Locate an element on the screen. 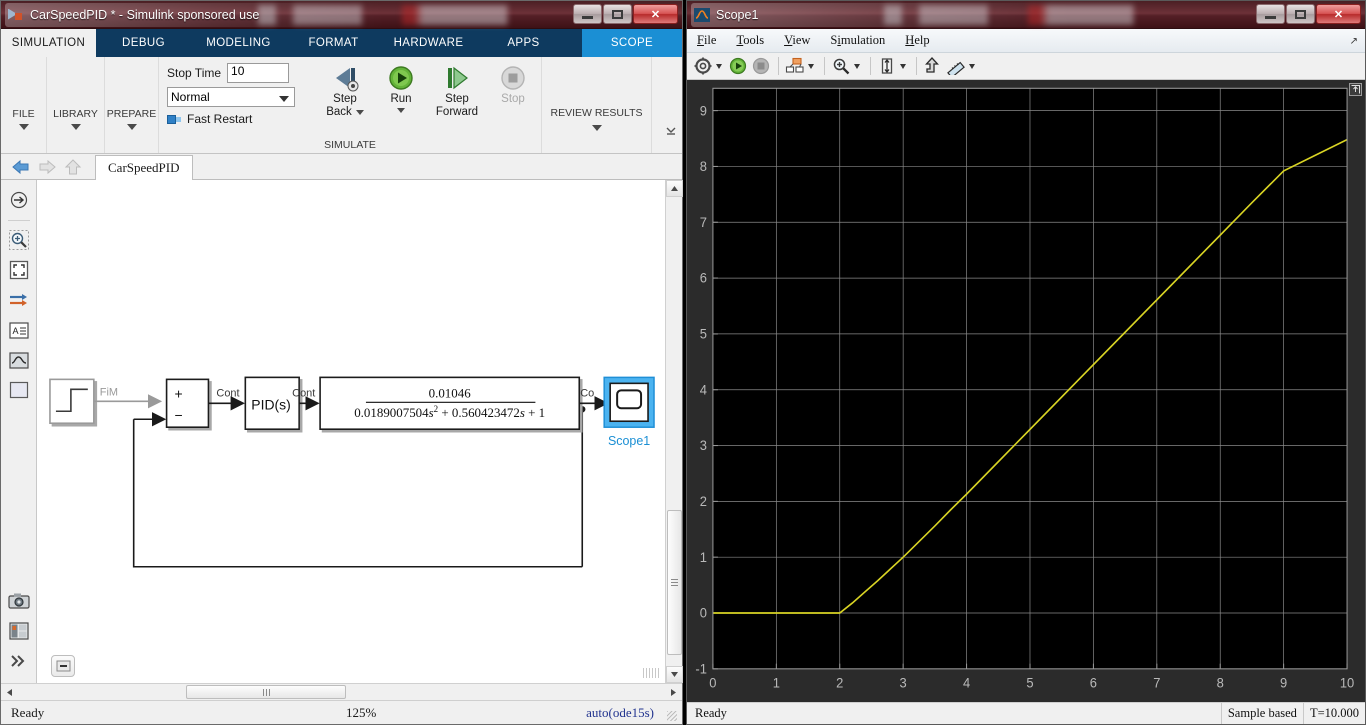 Image resolution: width=1366 pixels, height=725 pixels. run-button: Run is located at coordinates (401, 88).